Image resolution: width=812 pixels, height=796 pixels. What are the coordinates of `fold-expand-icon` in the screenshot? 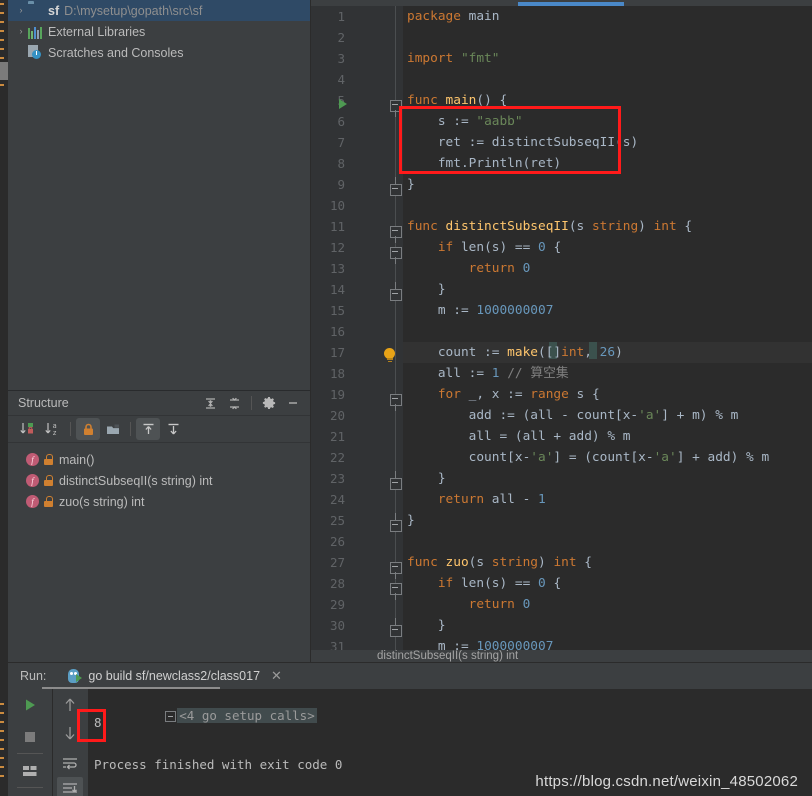 It's located at (171, 716).